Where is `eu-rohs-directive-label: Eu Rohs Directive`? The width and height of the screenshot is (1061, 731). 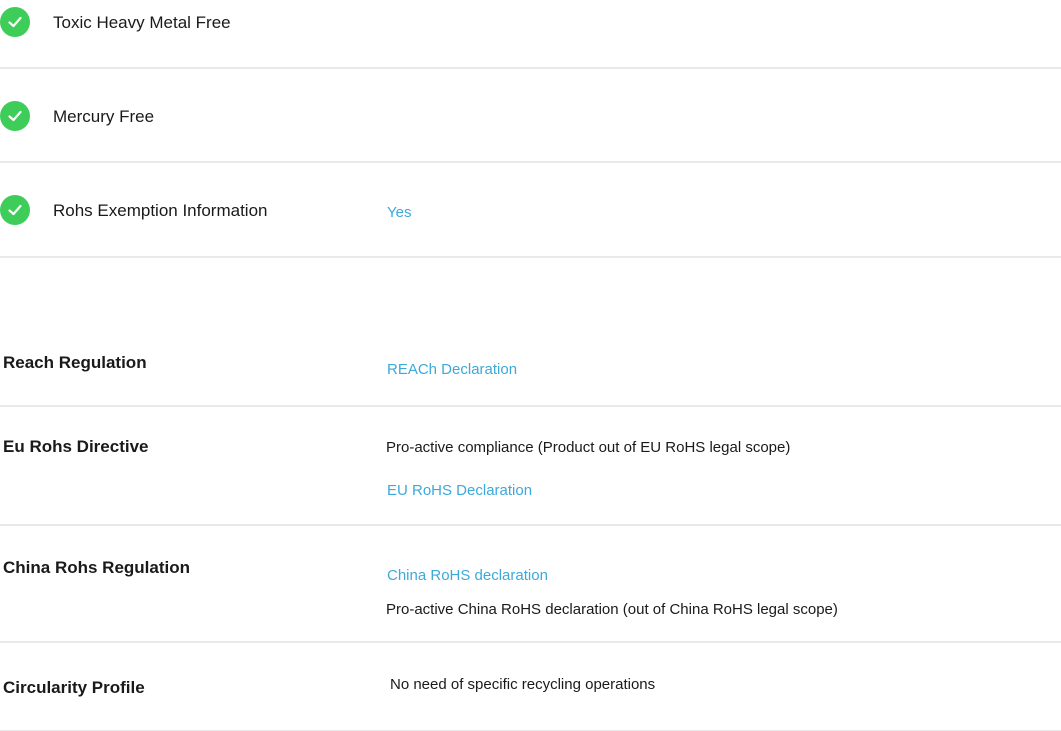 eu-rohs-directive-label: Eu Rohs Directive is located at coordinates (76, 446).